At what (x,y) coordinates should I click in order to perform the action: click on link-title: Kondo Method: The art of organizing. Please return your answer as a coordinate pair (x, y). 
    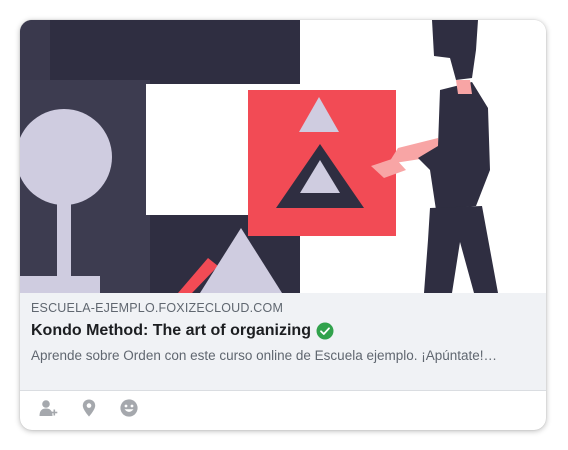
    Looking at the image, I should click on (171, 331).